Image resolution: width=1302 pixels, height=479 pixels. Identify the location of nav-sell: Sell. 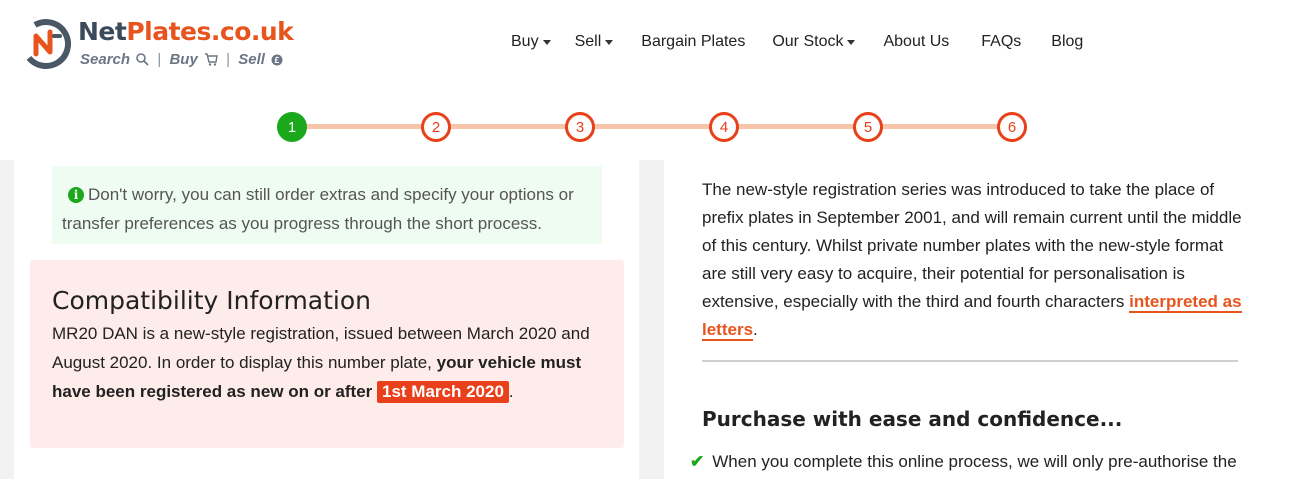
(594, 42).